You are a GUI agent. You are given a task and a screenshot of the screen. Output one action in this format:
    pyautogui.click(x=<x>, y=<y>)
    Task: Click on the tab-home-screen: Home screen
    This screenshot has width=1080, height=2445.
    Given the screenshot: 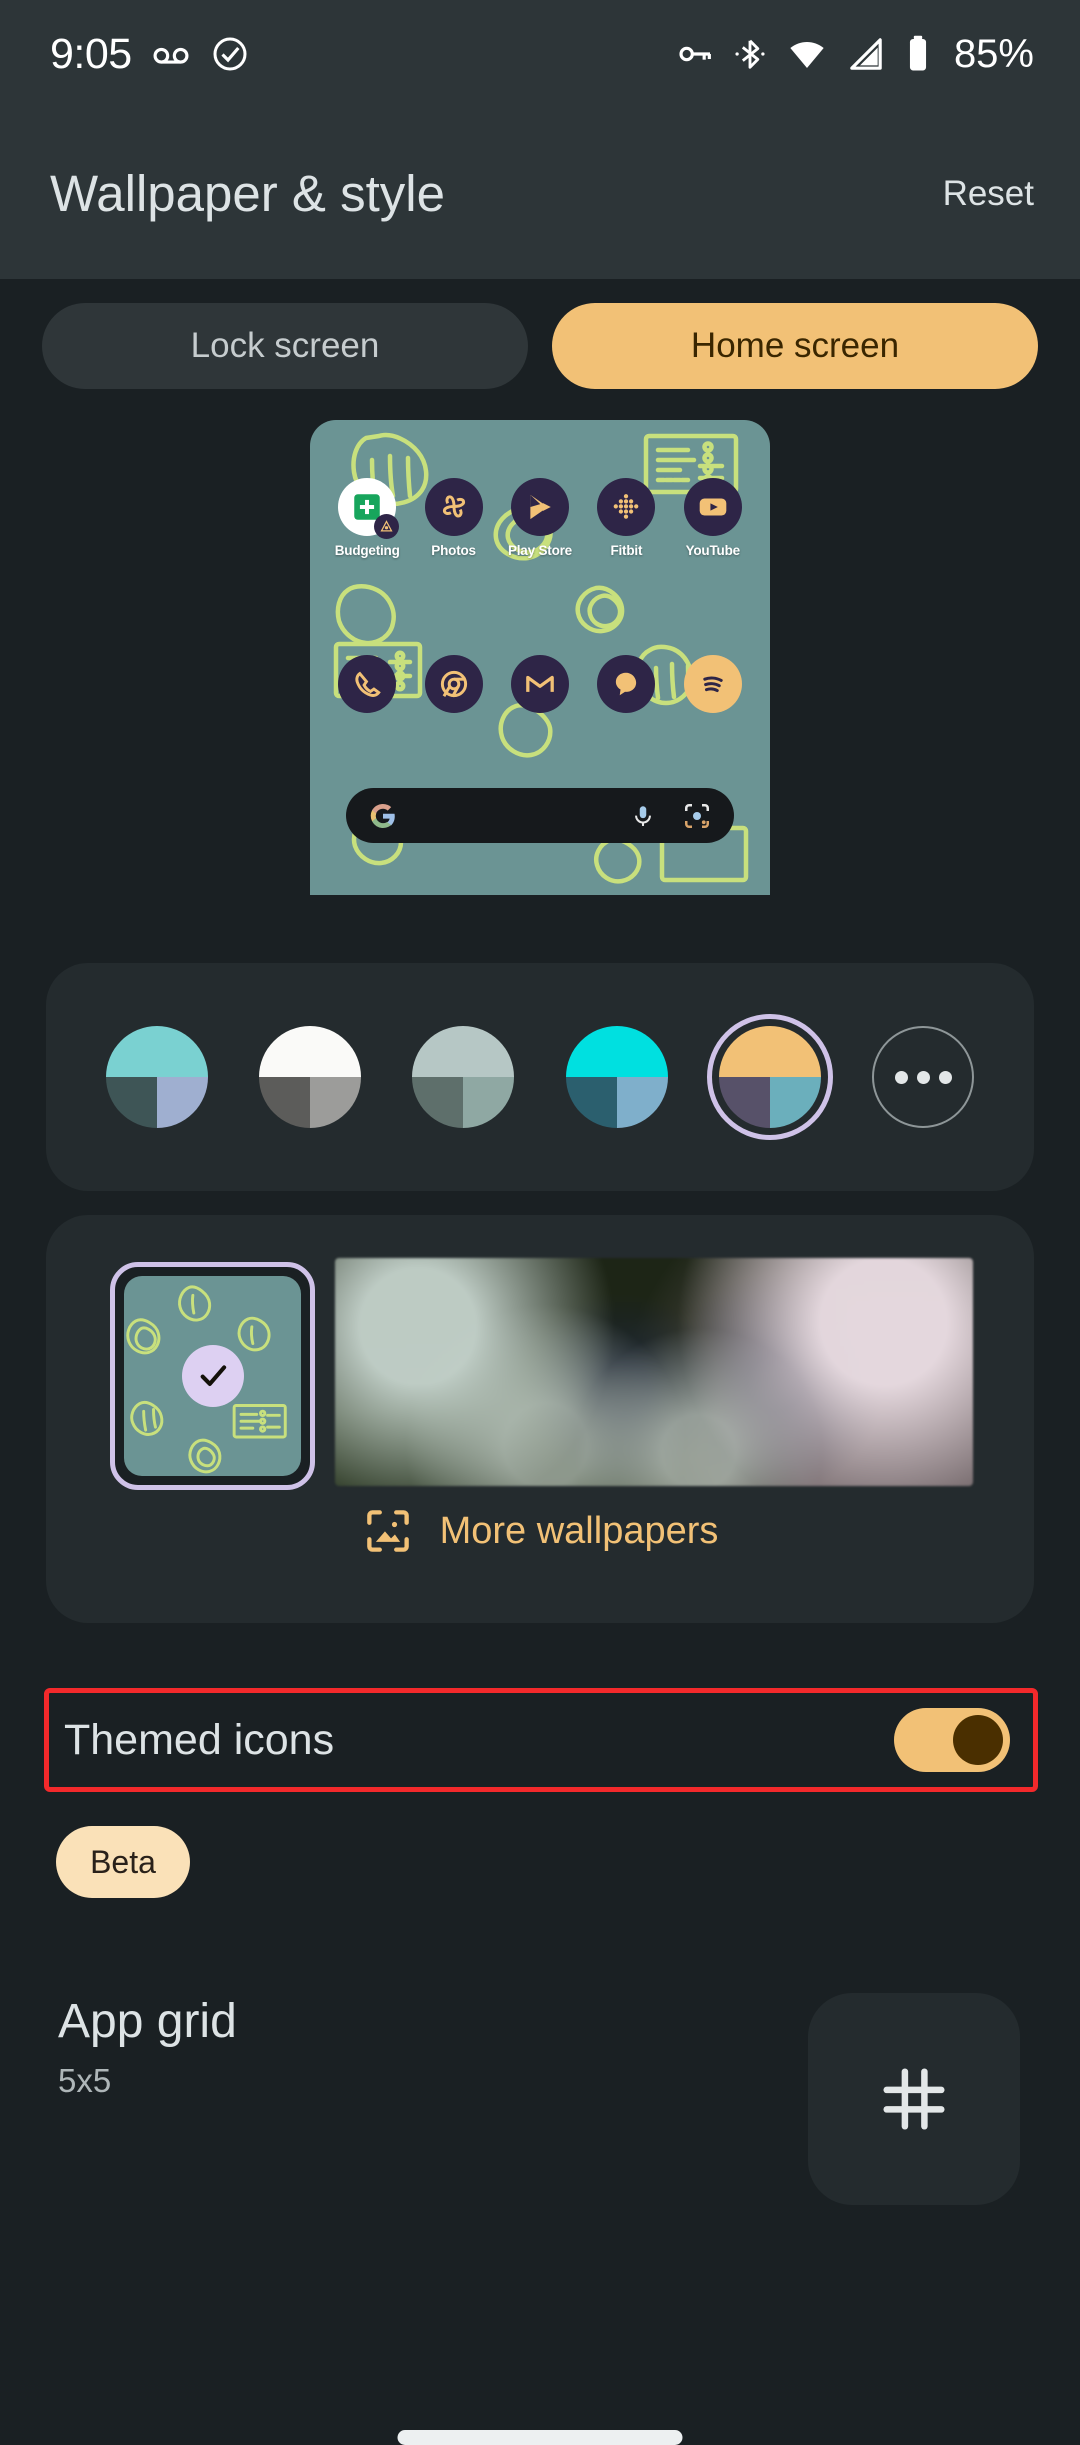 What is the action you would take?
    pyautogui.click(x=795, y=346)
    